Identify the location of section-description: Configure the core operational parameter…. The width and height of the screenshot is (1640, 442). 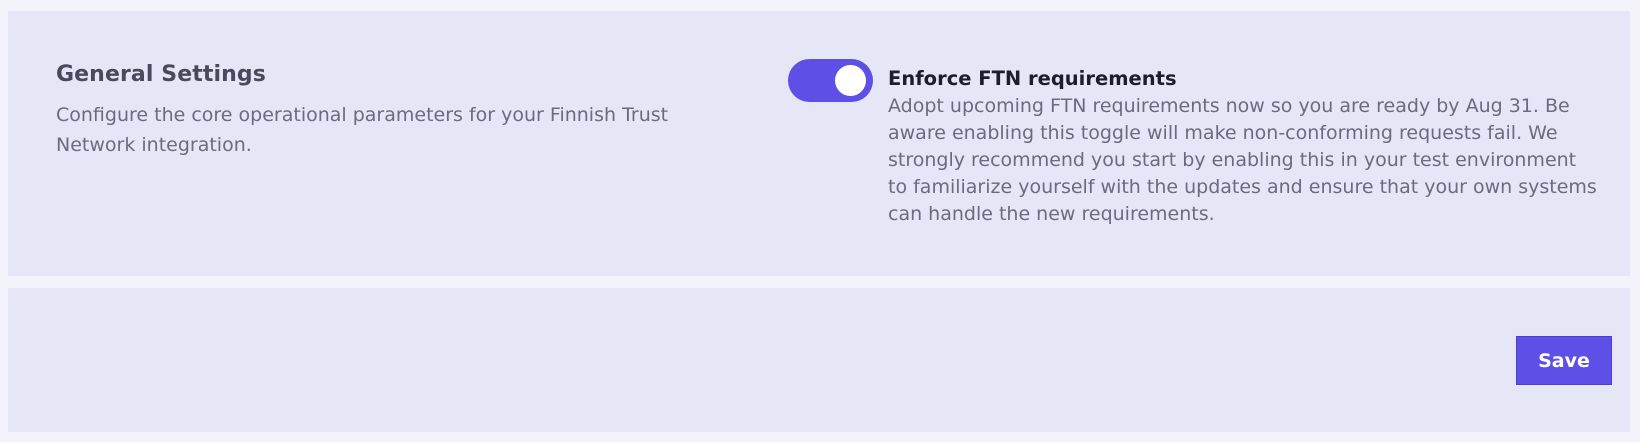
(362, 130).